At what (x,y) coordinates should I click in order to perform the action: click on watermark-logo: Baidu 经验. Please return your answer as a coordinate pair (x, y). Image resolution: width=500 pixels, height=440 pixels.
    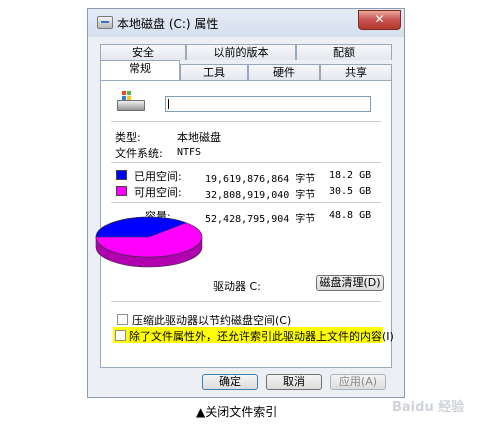
    Looking at the image, I should click on (428, 407).